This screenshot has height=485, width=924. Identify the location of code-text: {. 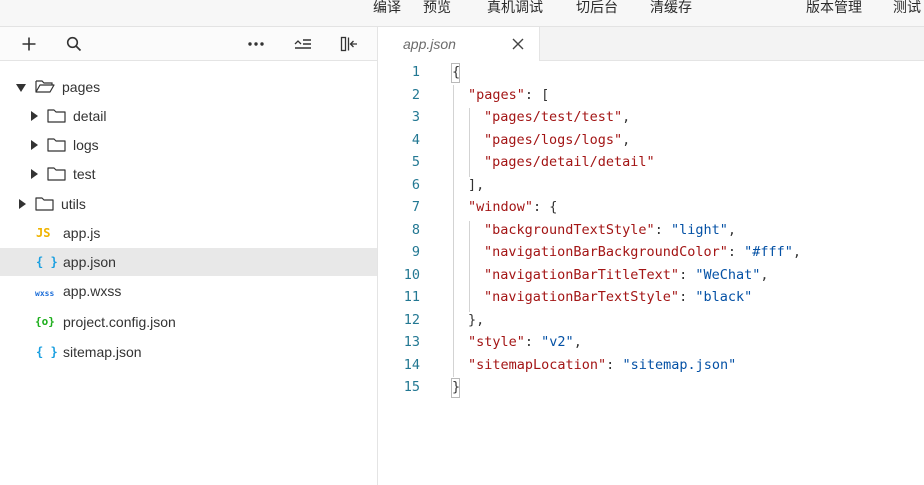
(456, 72).